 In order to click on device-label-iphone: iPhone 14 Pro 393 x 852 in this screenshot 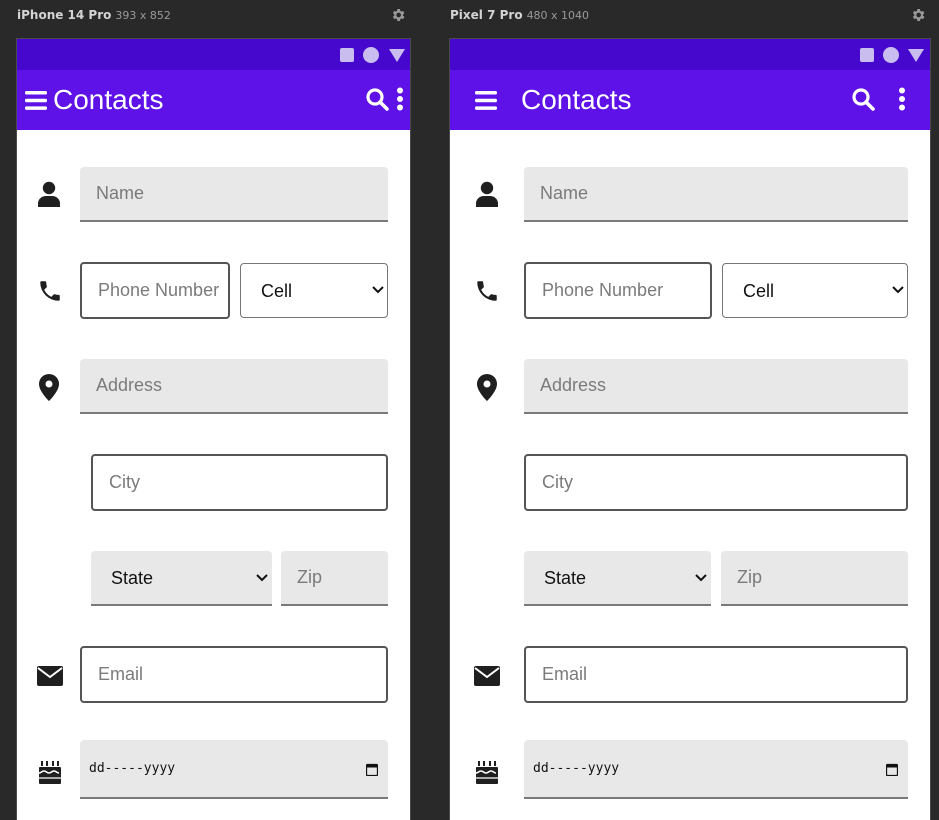, I will do `click(94, 15)`.